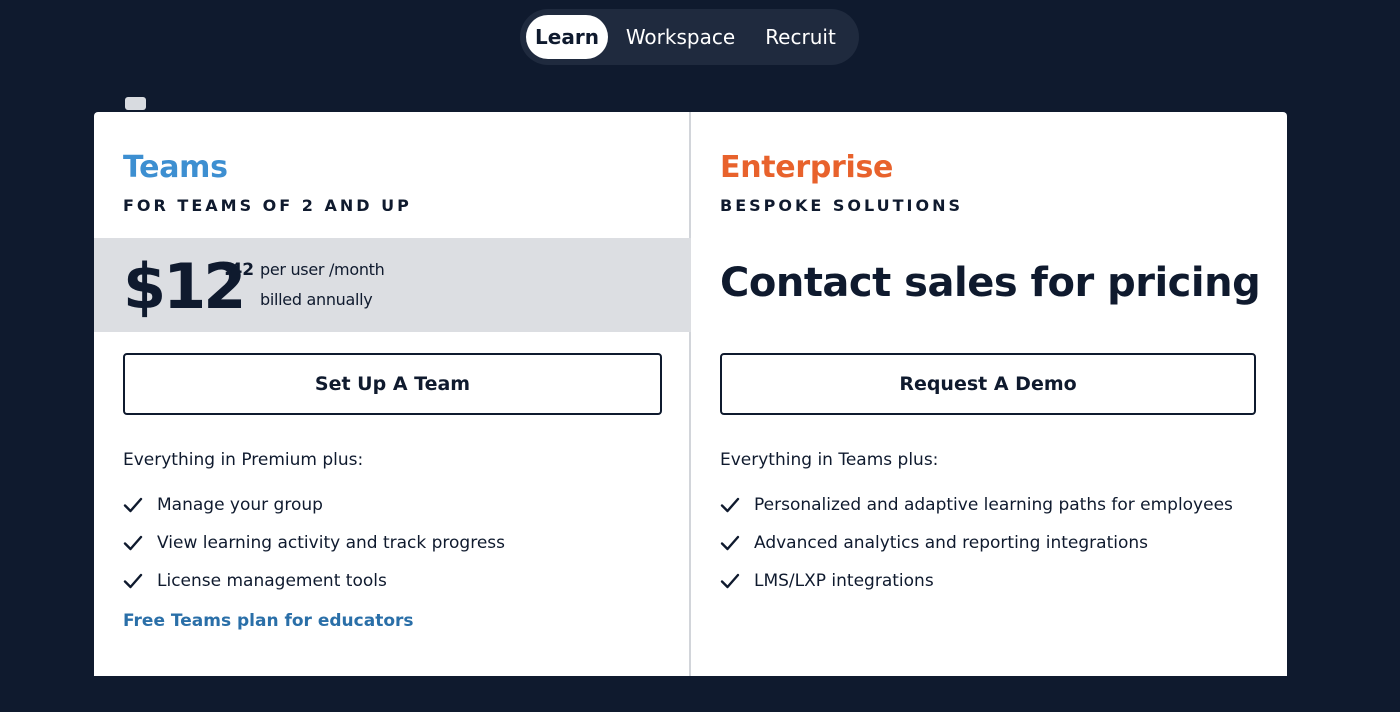 This screenshot has height=712, width=1400. Describe the element at coordinates (988, 384) in the screenshot. I see `request-demo-button: Request A Demo` at that location.